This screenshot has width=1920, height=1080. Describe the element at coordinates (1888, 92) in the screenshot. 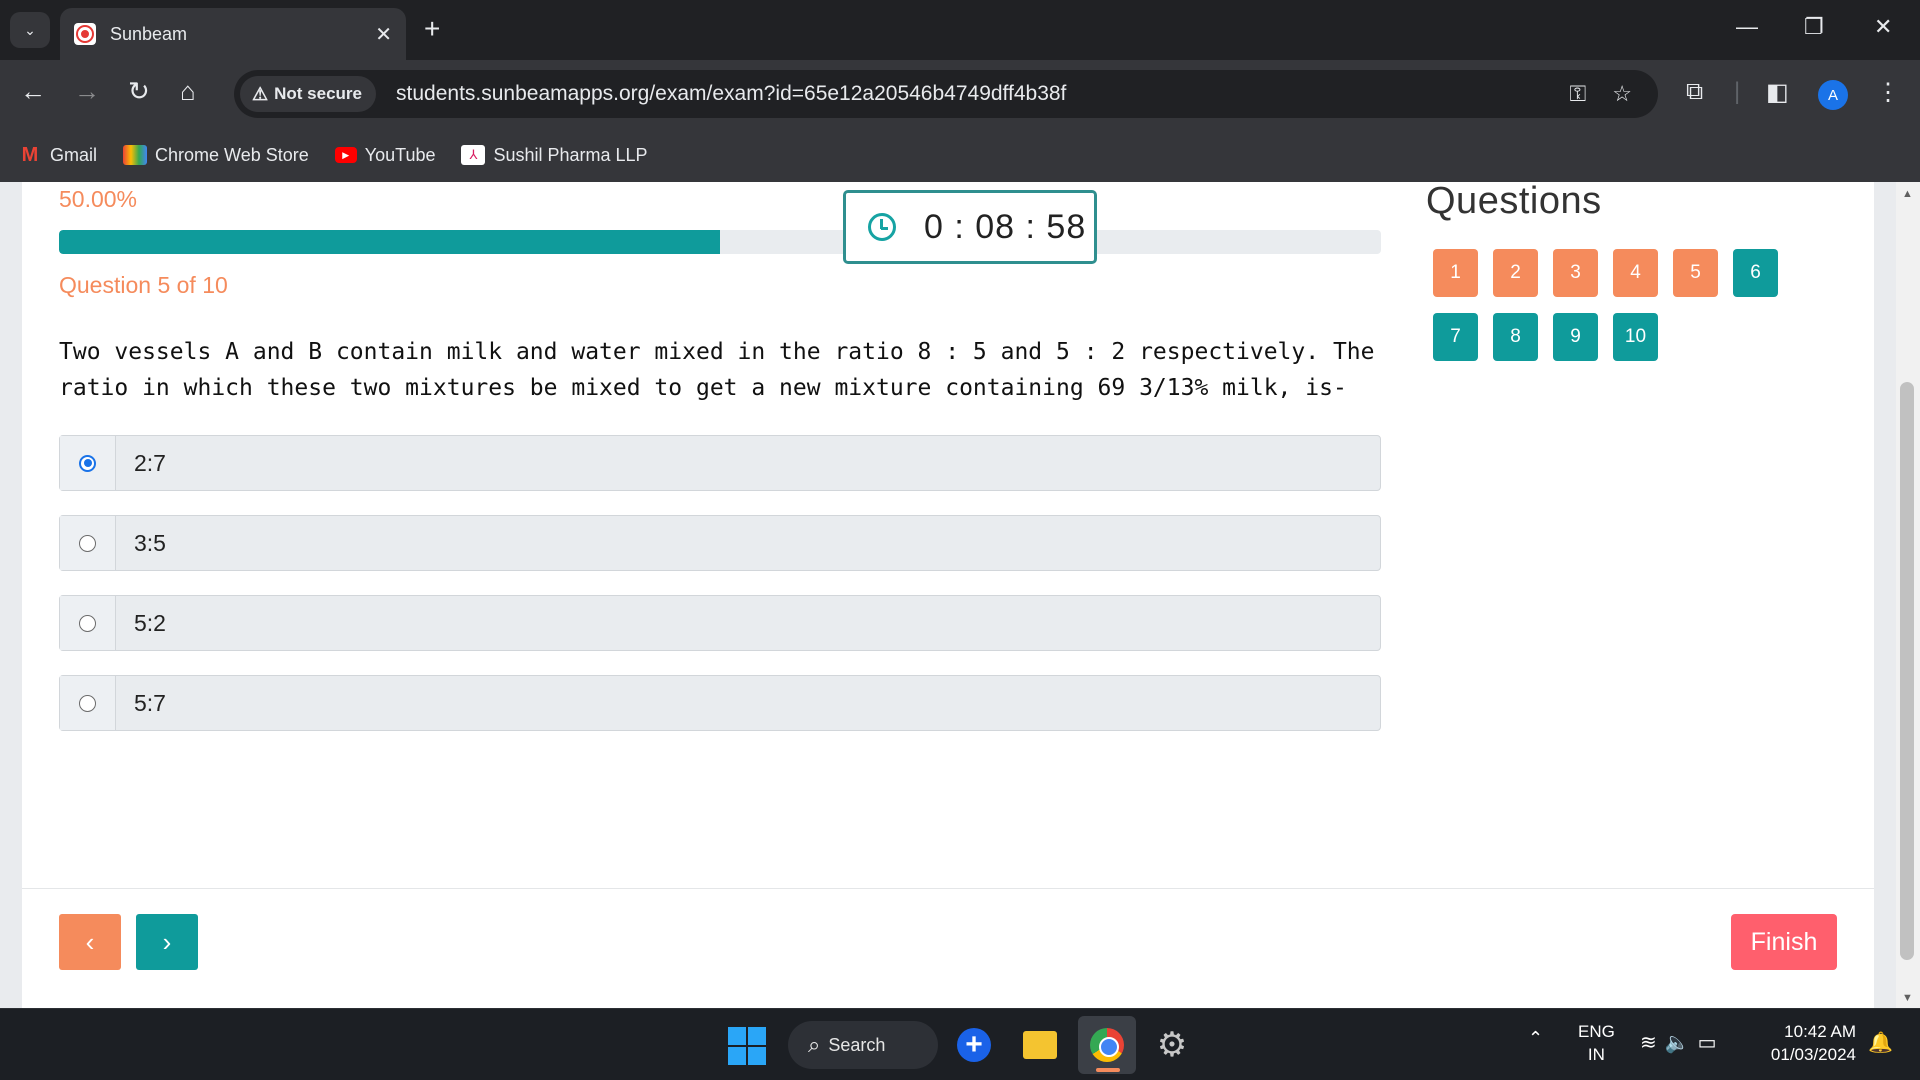

I see `kebab-menu-icon: ⋮` at that location.